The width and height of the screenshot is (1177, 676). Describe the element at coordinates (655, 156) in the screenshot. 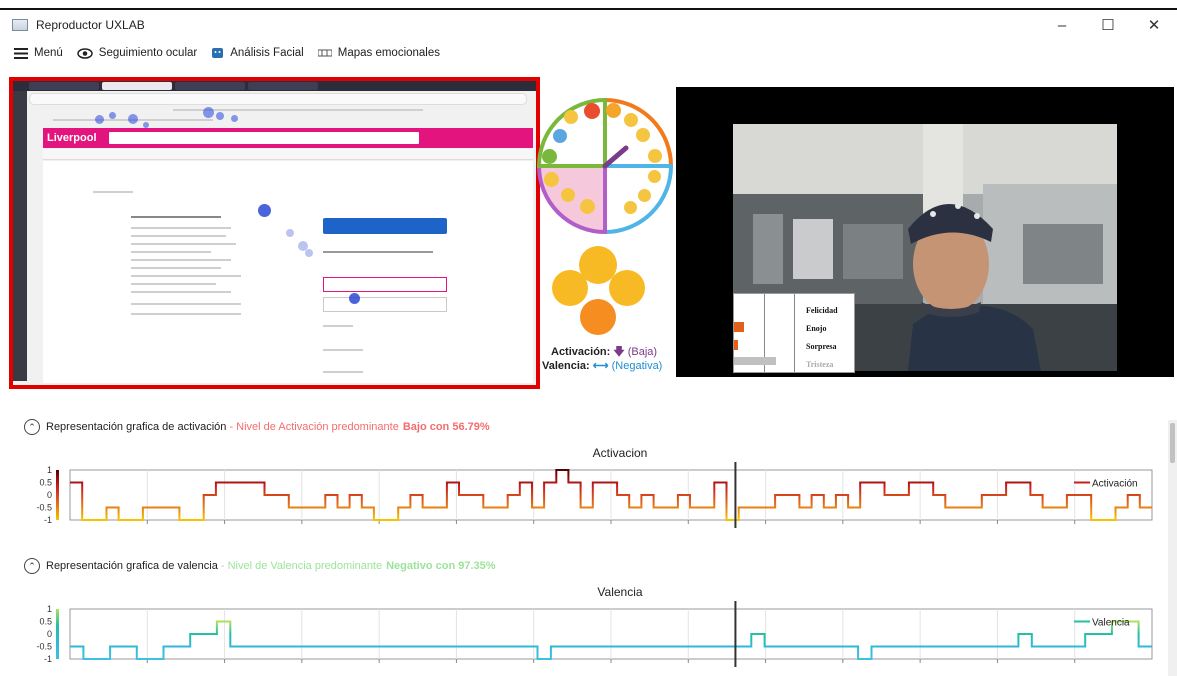

I see `emoji-happy-icon` at that location.